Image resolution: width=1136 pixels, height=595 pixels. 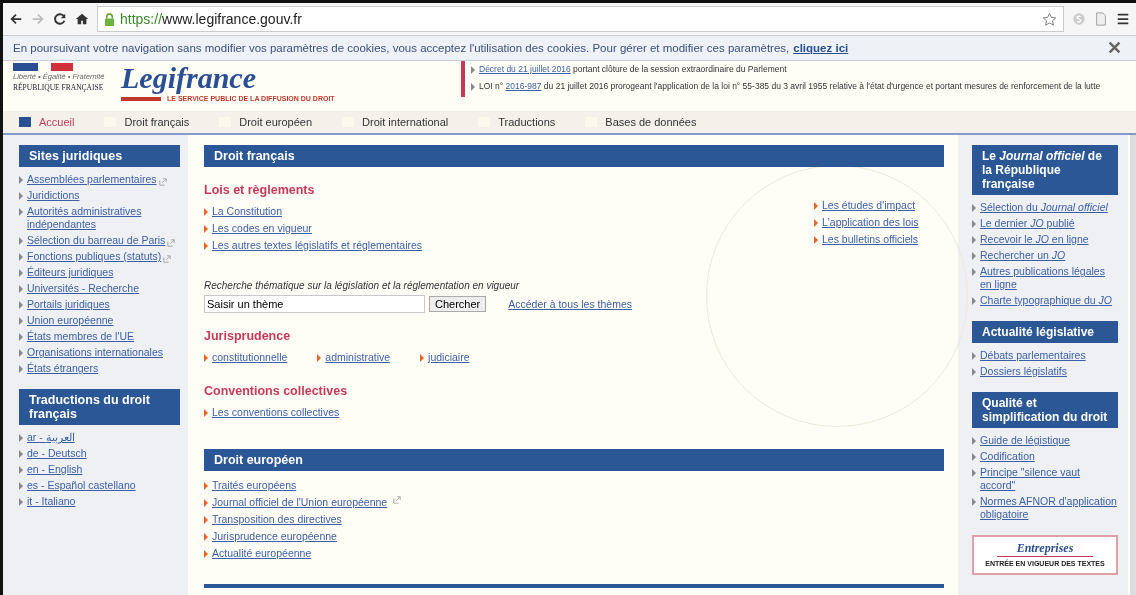 What do you see at coordinates (358, 357) in the screenshot?
I see `content-link: administrative` at bounding box center [358, 357].